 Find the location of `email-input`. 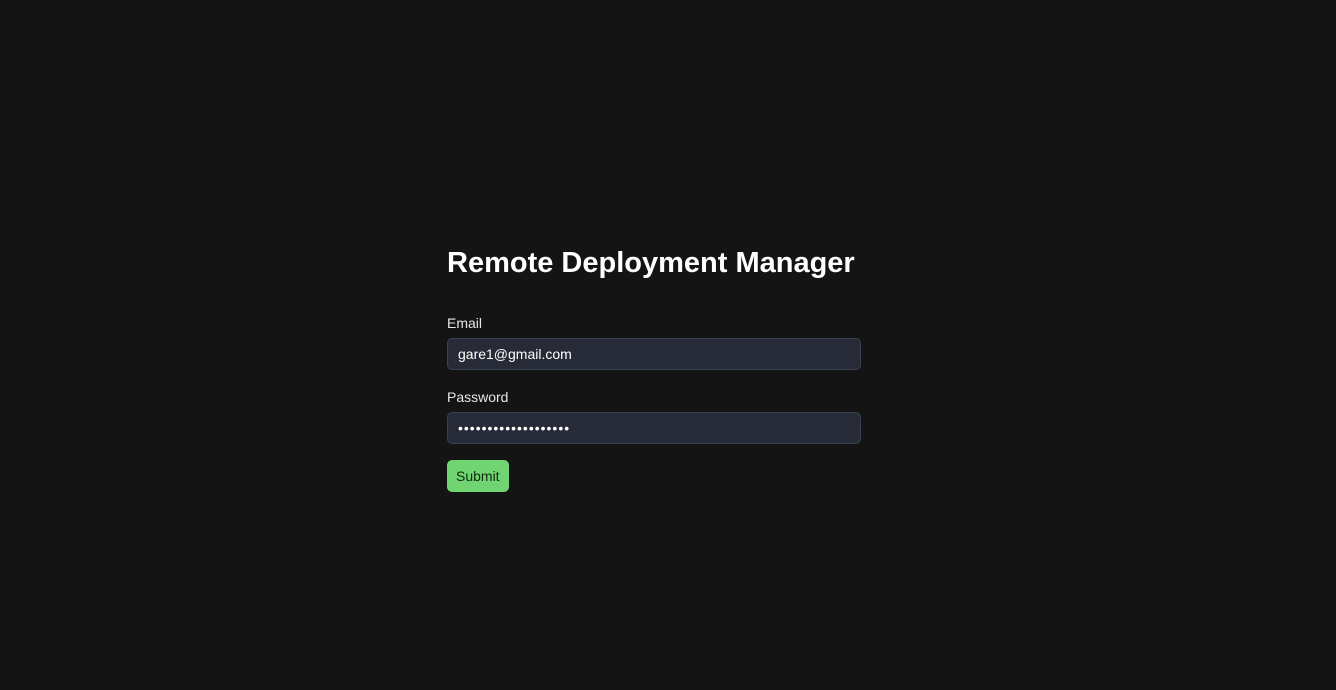

email-input is located at coordinates (654, 354).